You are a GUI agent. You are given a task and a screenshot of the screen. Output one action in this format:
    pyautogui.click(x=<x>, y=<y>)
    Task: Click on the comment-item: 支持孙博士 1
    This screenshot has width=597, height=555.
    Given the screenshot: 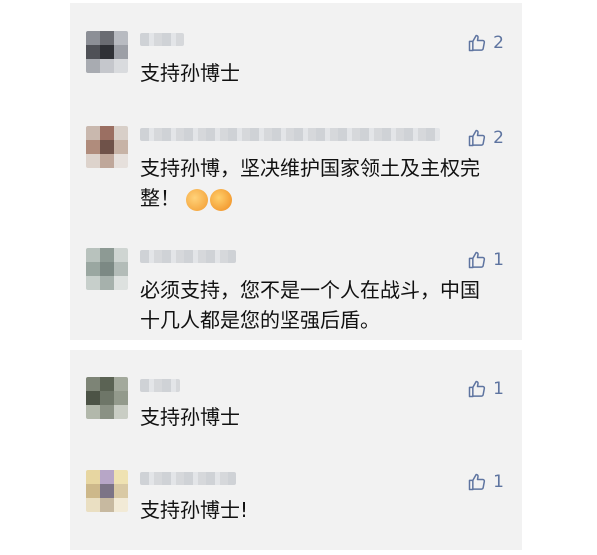 What is the action you would take?
    pyautogui.click(x=296, y=407)
    